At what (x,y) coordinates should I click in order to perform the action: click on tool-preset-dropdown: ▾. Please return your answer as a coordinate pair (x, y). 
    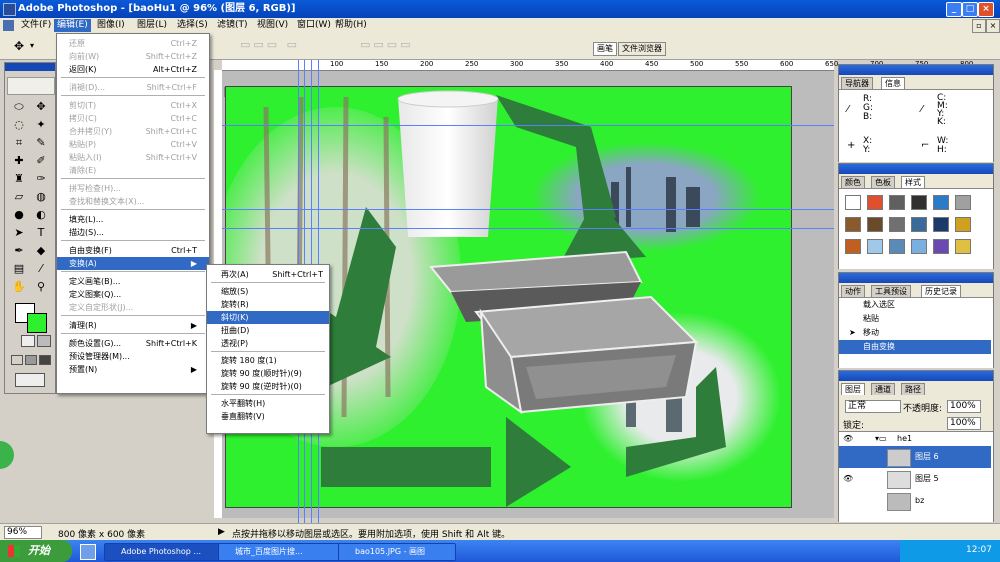
    Looking at the image, I should click on (32, 45).